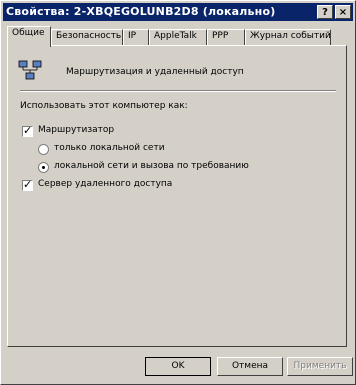 This screenshot has height=385, width=356. I want to click on tab-ppp: PPP, so click(226, 37).